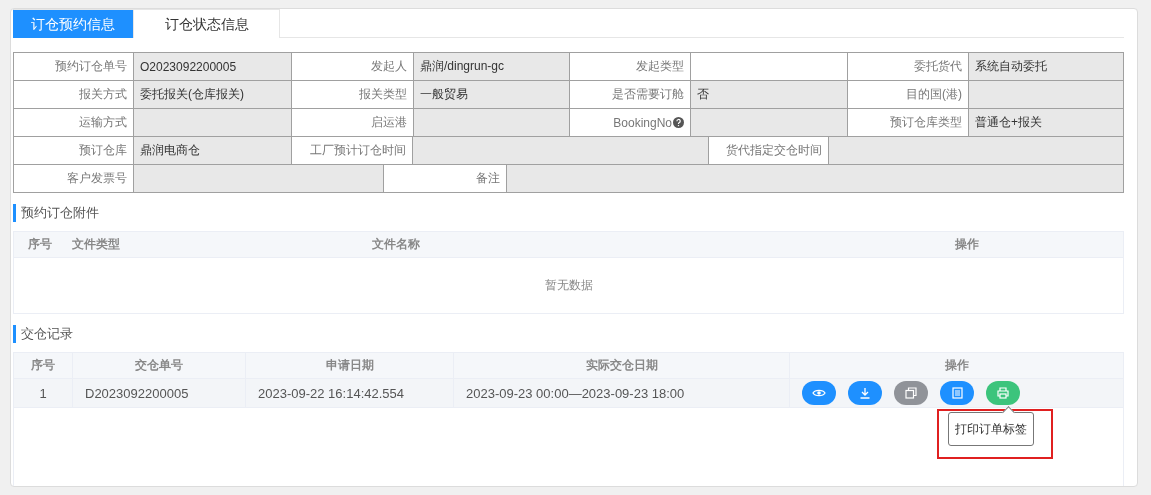 This screenshot has height=495, width=1151. What do you see at coordinates (926, 122) in the screenshot?
I see `field-label: 预订仓库类型` at bounding box center [926, 122].